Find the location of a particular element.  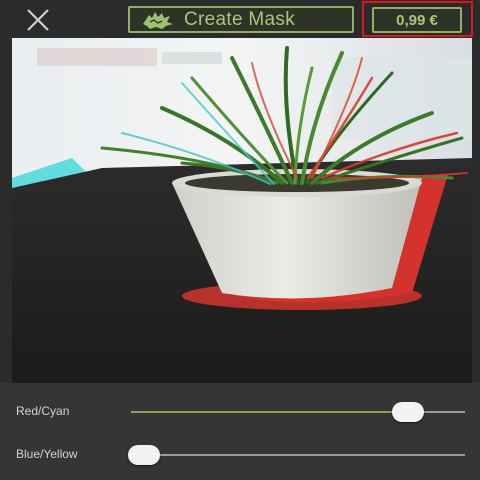

price-button: 0,99 € is located at coordinates (417, 20).